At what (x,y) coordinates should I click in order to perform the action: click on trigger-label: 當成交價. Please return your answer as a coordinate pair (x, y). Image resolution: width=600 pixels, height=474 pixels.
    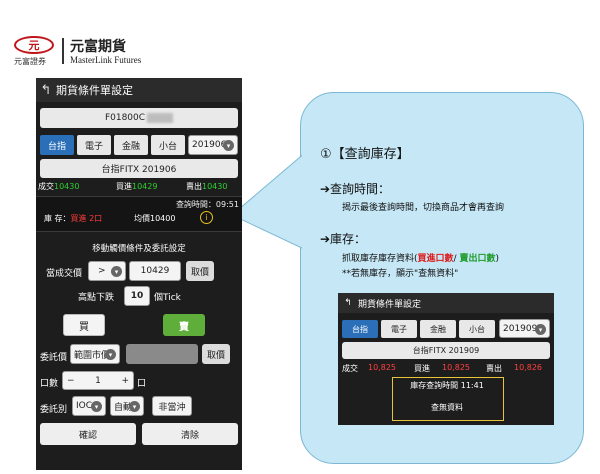
    Looking at the image, I should click on (64, 274).